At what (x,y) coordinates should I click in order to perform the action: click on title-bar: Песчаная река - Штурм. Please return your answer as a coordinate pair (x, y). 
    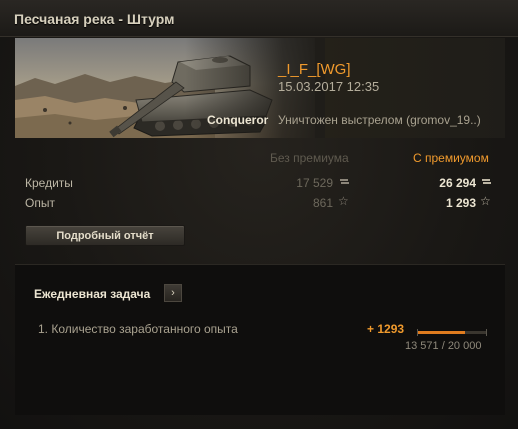
    Looking at the image, I should click on (259, 18).